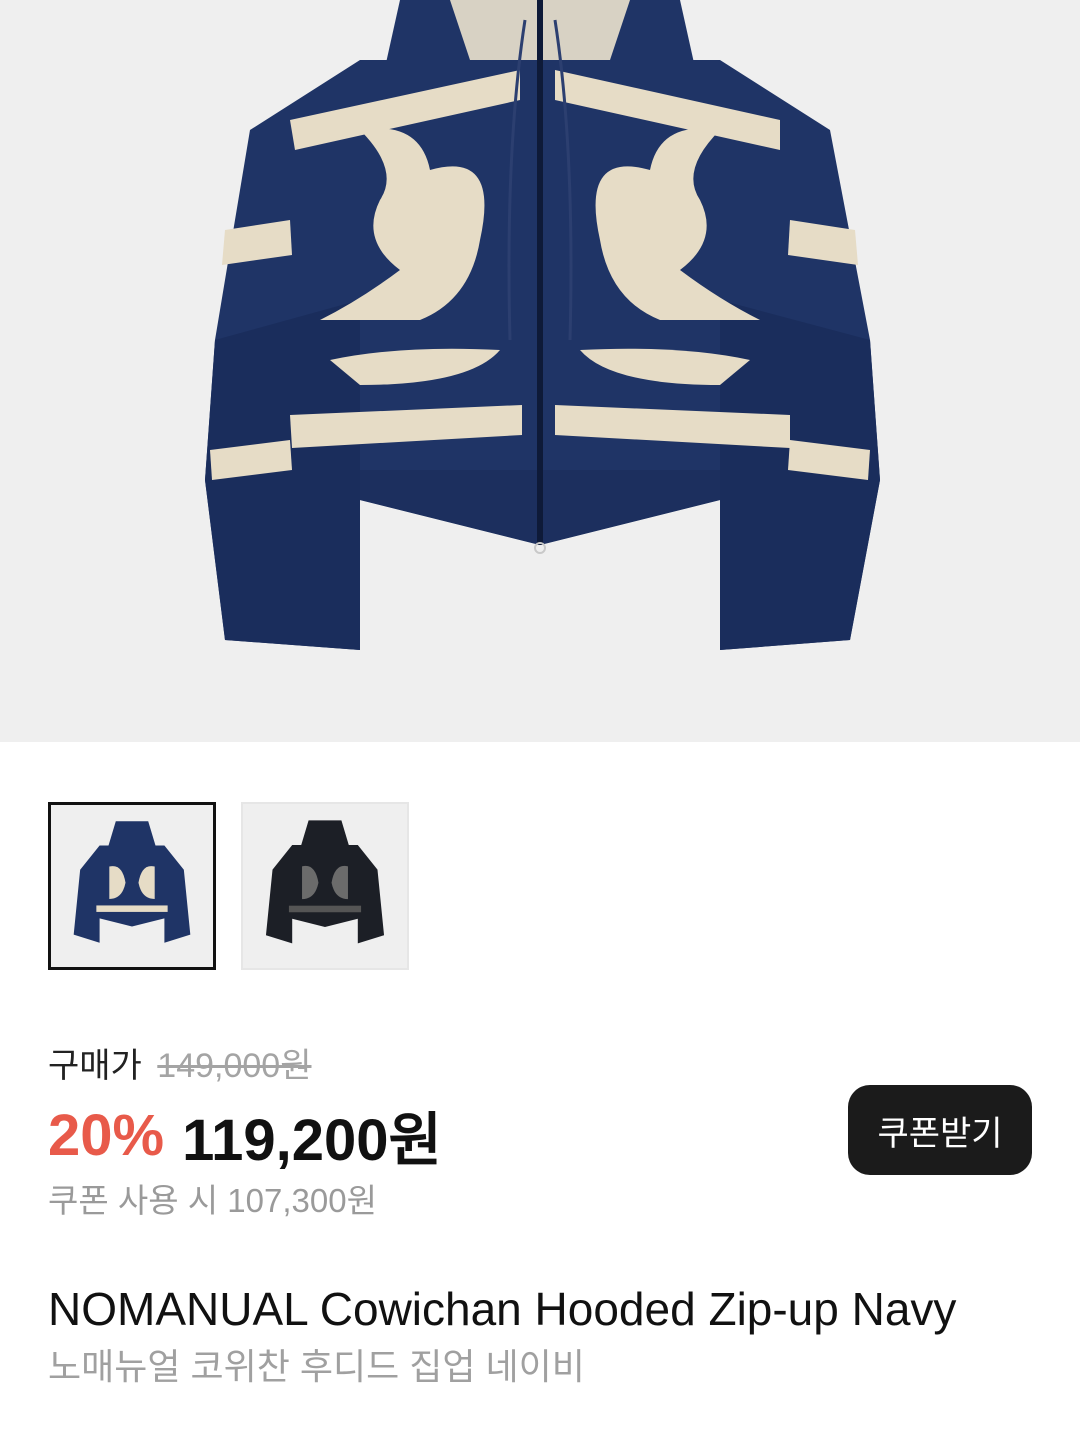 The image size is (1080, 1440). I want to click on price-label: 구매가, so click(95, 1066).